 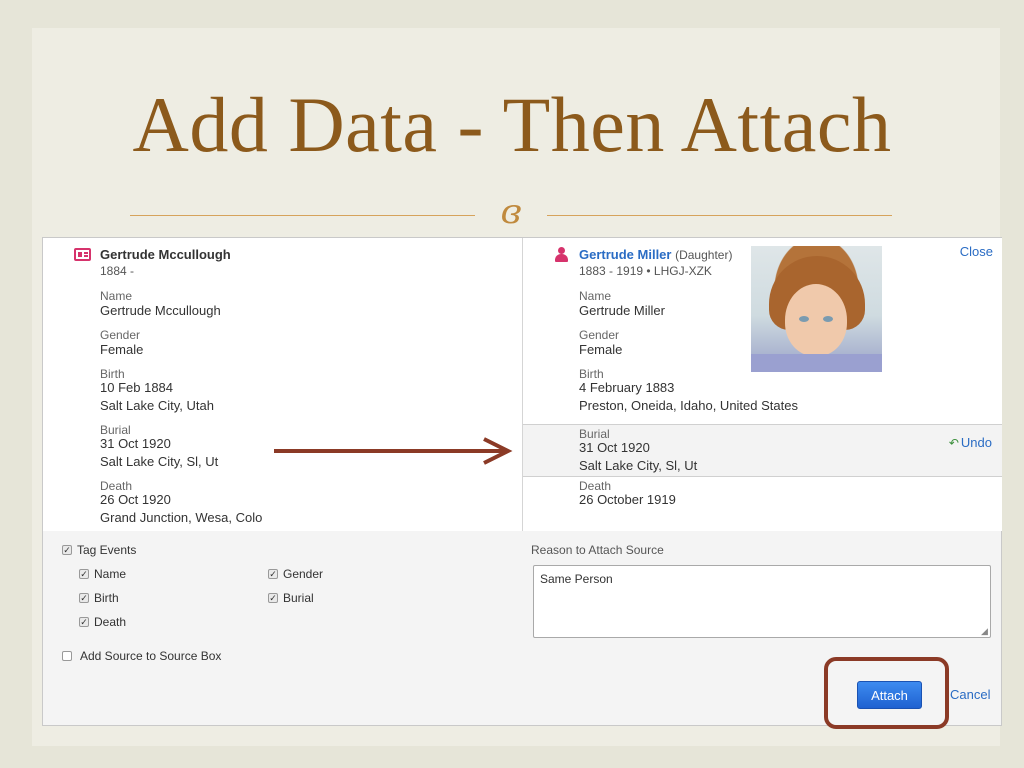 What do you see at coordinates (645, 271) in the screenshot?
I see `tree-person-lifespan: 1883 - 1919 • LHGJ-XZK` at bounding box center [645, 271].